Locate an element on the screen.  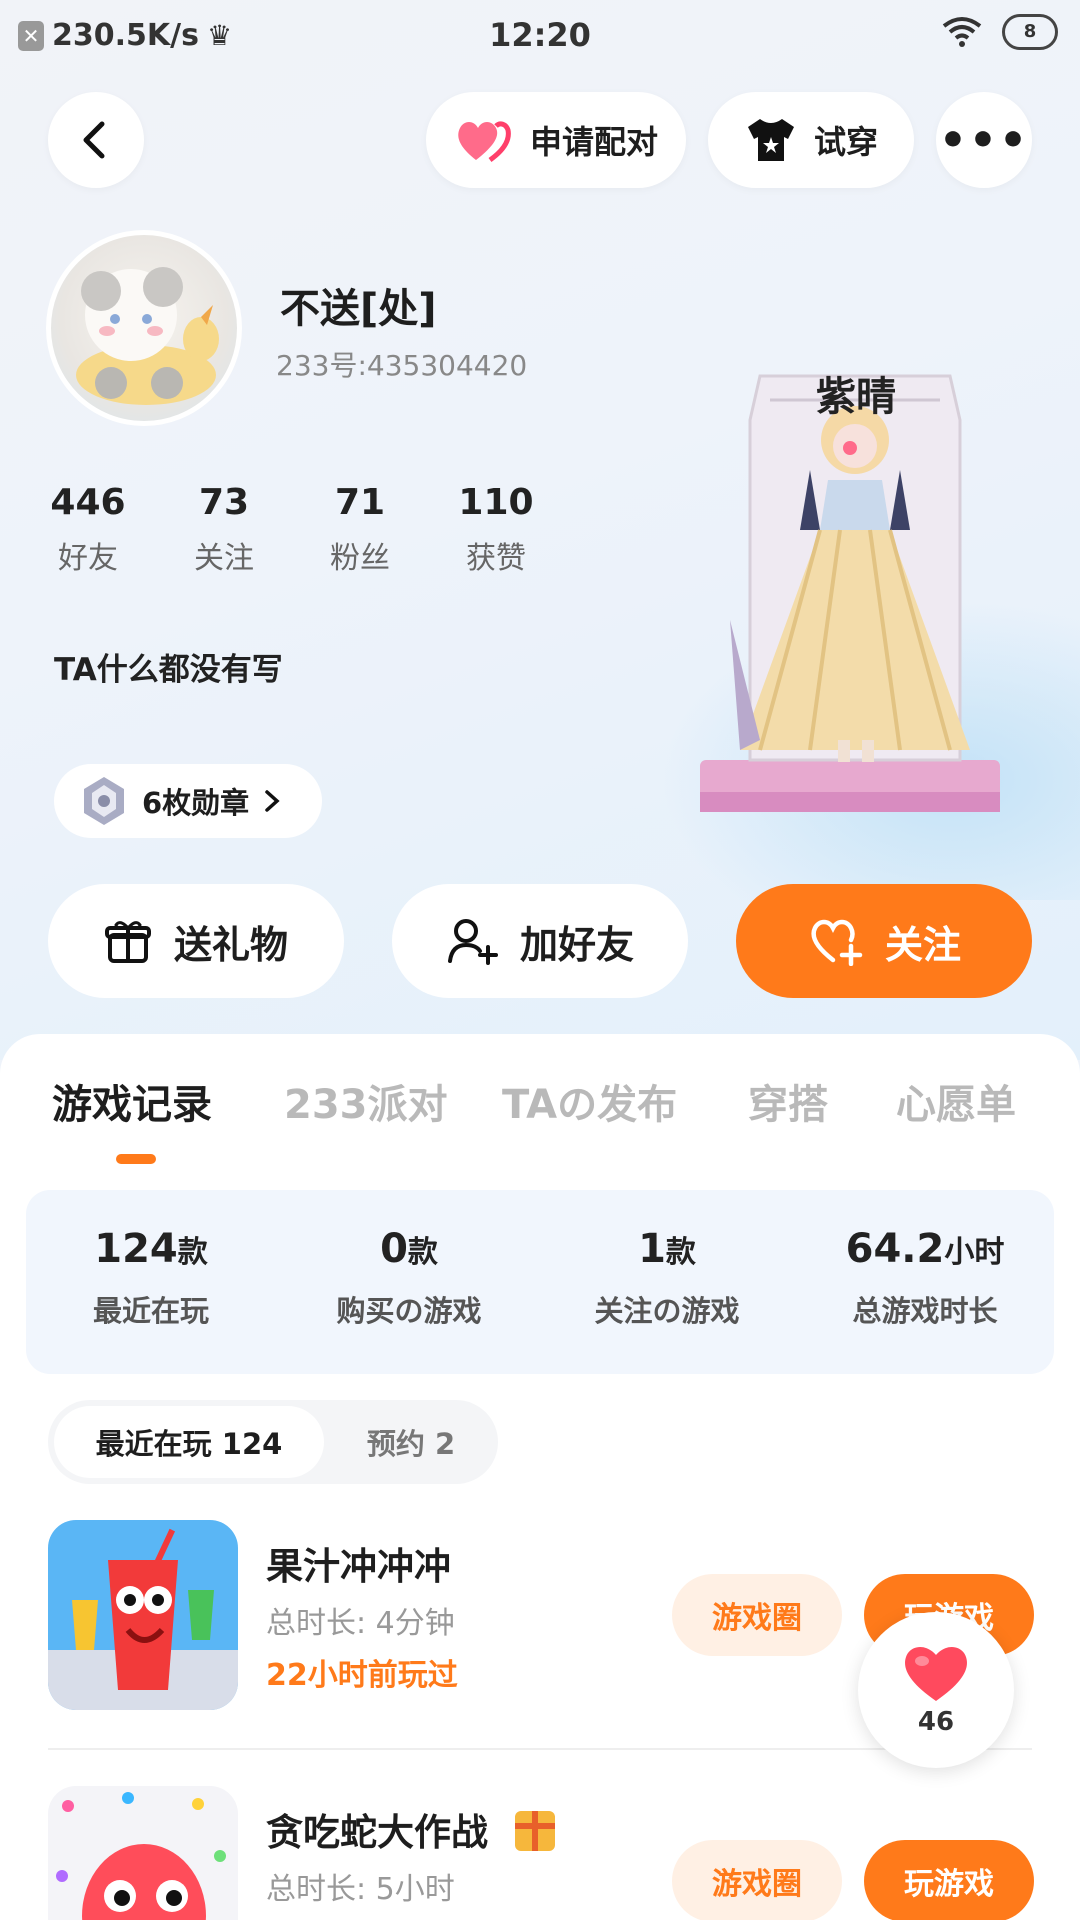
try-on-button: 试穿 is located at coordinates (811, 140).